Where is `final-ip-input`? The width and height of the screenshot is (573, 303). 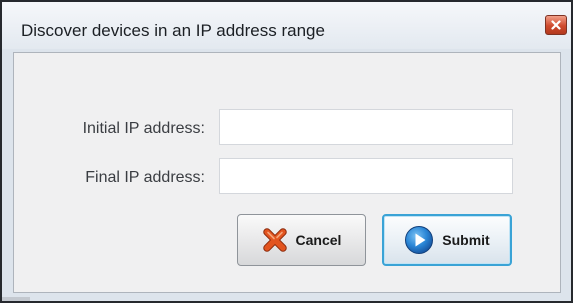 final-ip-input is located at coordinates (366, 176).